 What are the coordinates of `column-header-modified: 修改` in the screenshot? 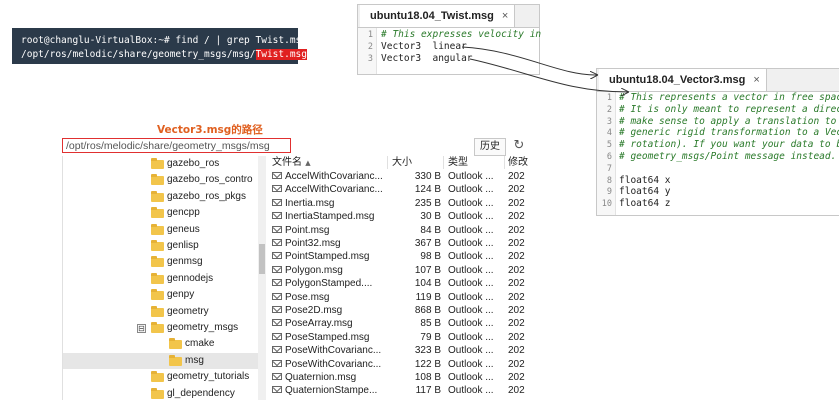 It's located at (518, 162).